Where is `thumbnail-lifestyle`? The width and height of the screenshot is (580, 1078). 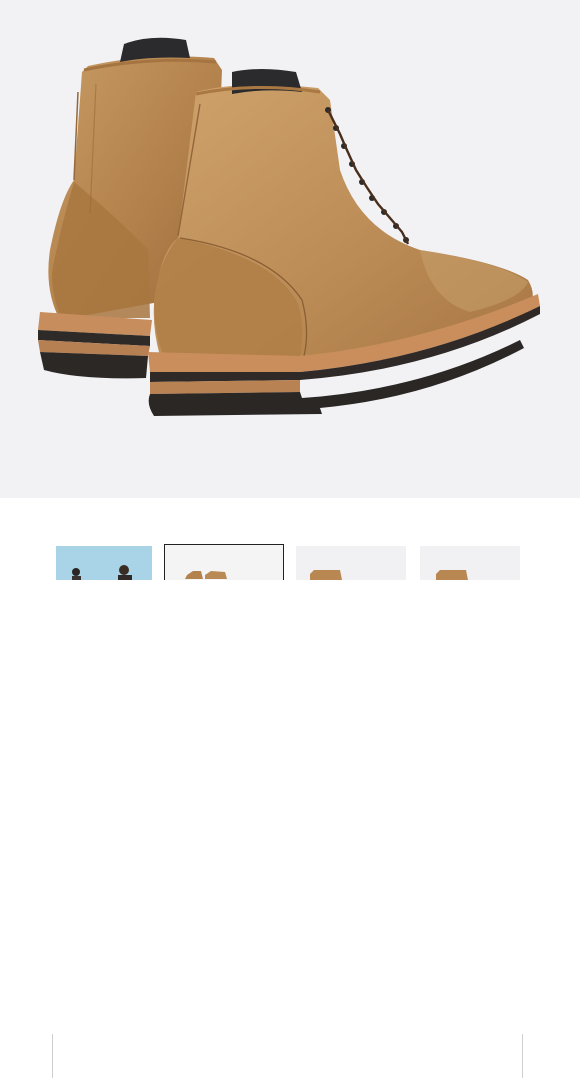 thumbnail-lifestyle is located at coordinates (104, 563).